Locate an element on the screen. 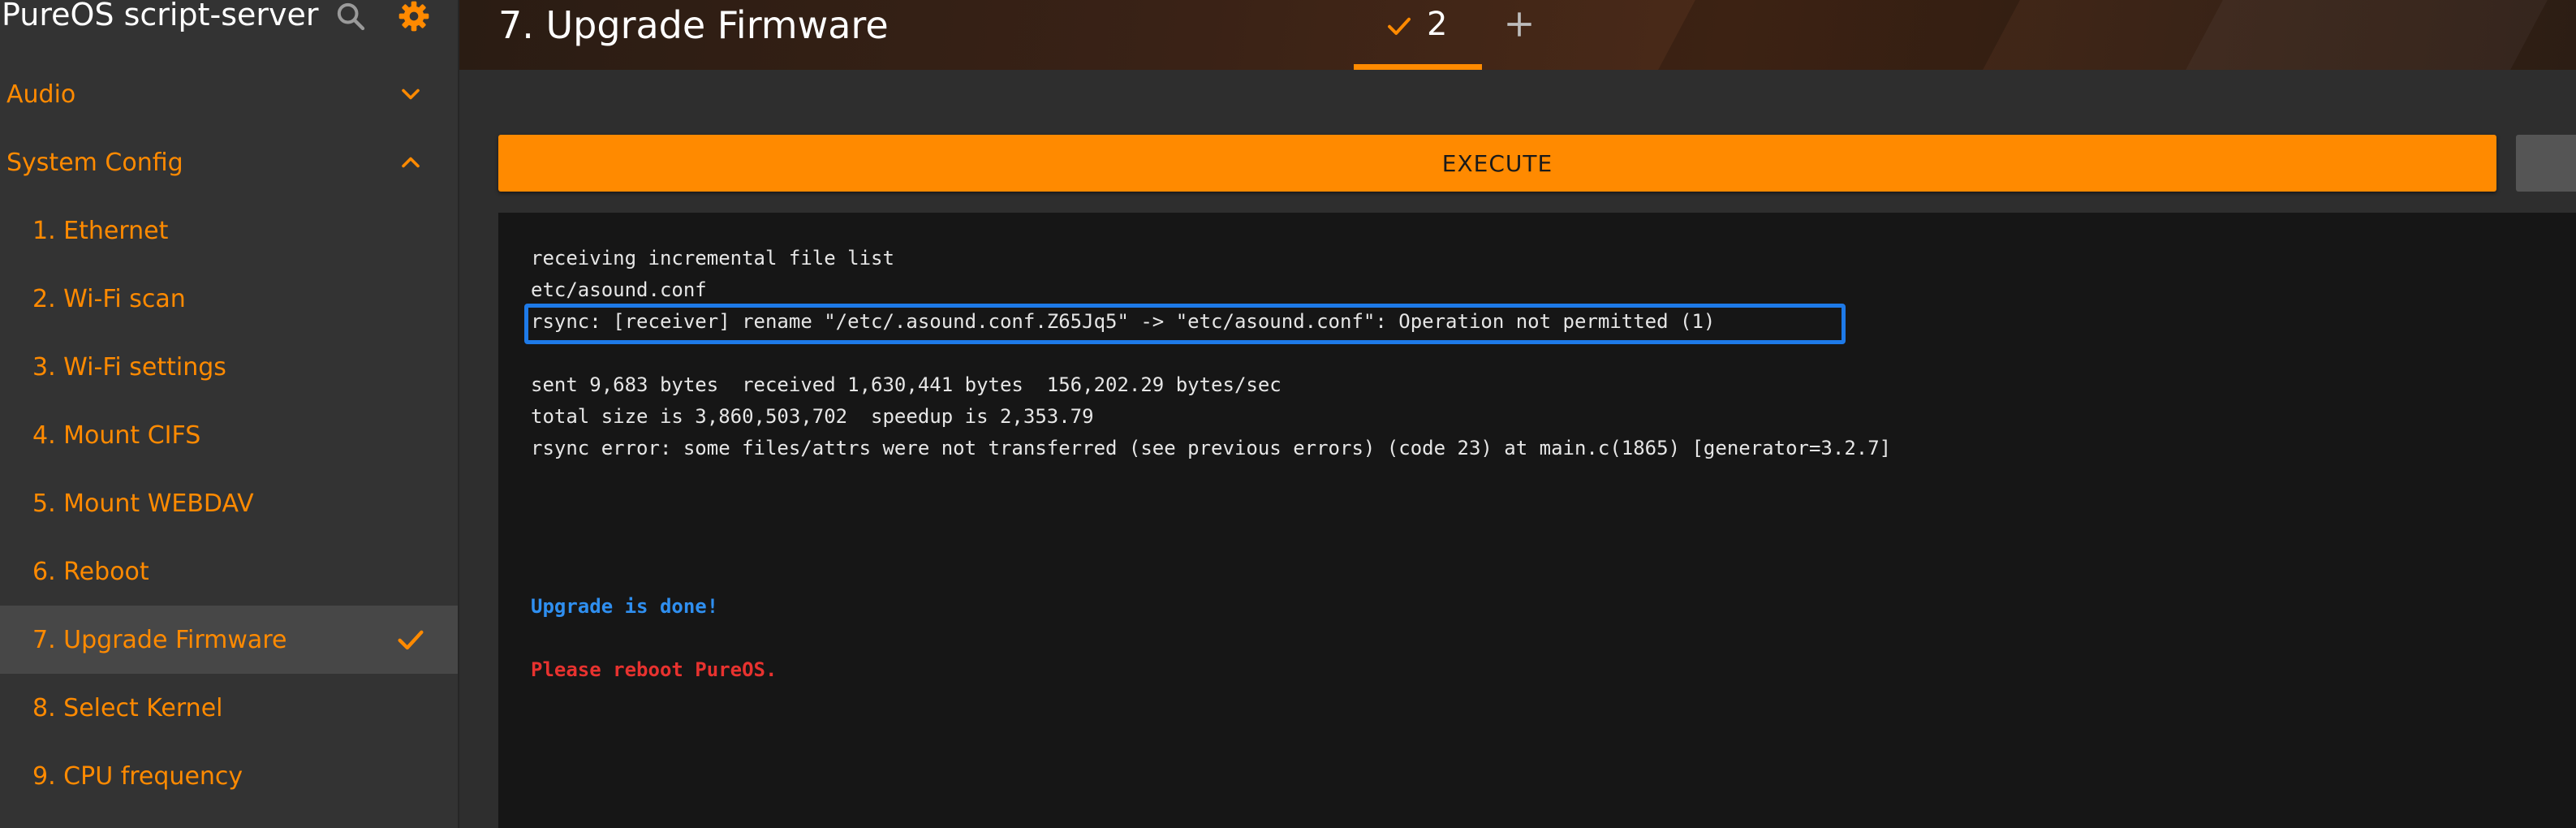 The width and height of the screenshot is (2576, 828). sidebar-item-label: 8. Select Kernel is located at coordinates (128, 707).